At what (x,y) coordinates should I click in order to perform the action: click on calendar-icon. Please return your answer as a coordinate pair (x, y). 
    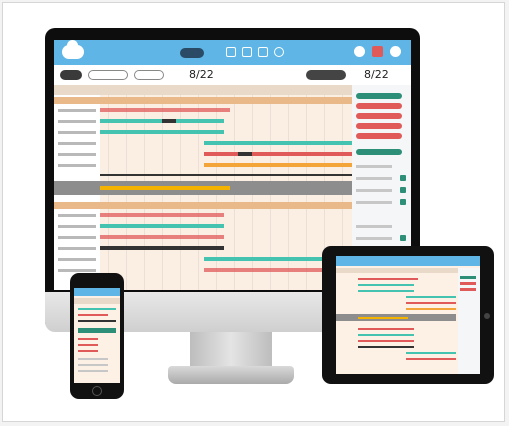
    Looking at the image, I should click on (231, 52).